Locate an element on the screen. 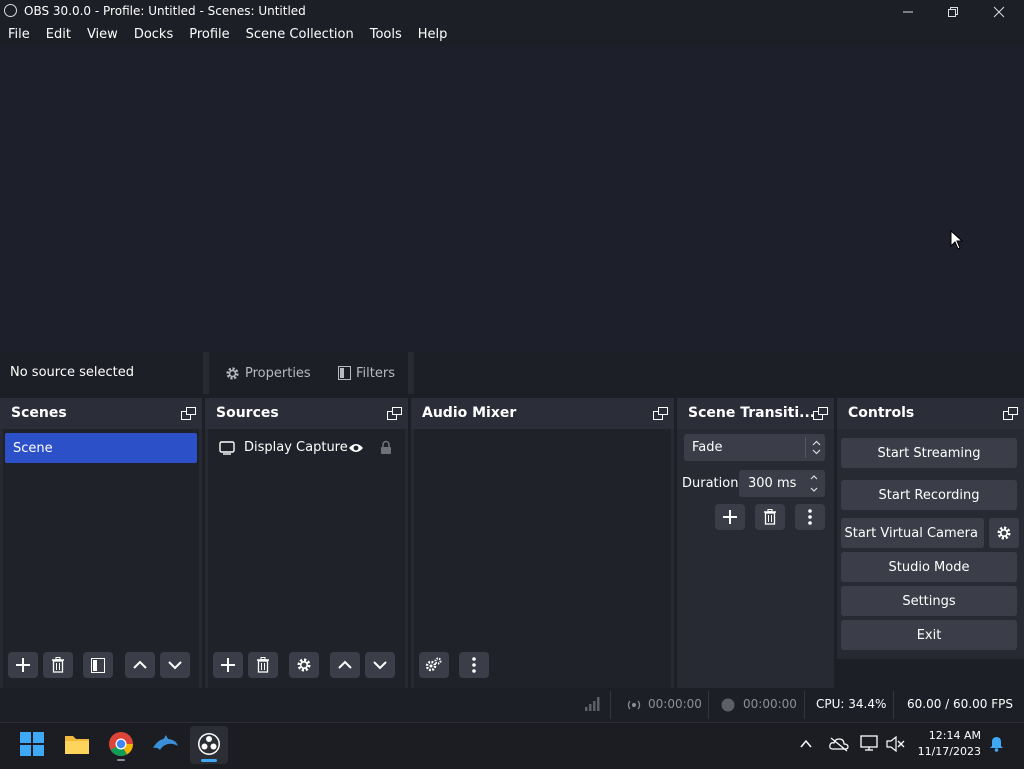 The width and height of the screenshot is (1024, 769). minimize-button is located at coordinates (908, 12).